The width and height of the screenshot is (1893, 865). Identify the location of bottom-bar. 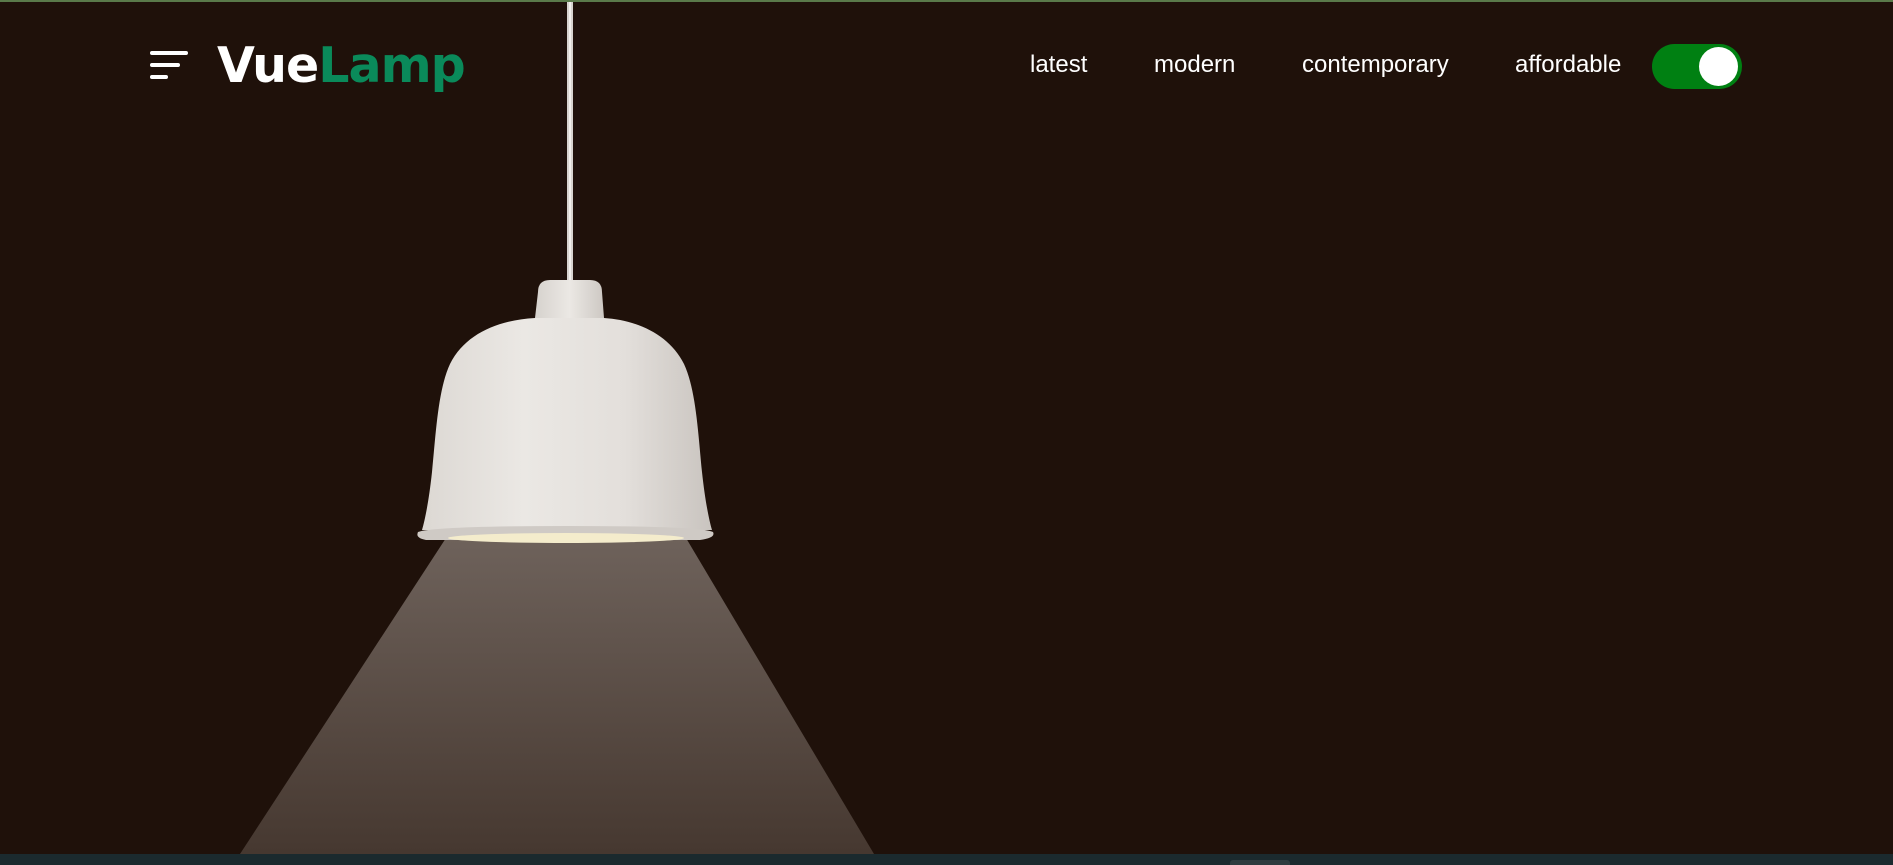
(946, 859).